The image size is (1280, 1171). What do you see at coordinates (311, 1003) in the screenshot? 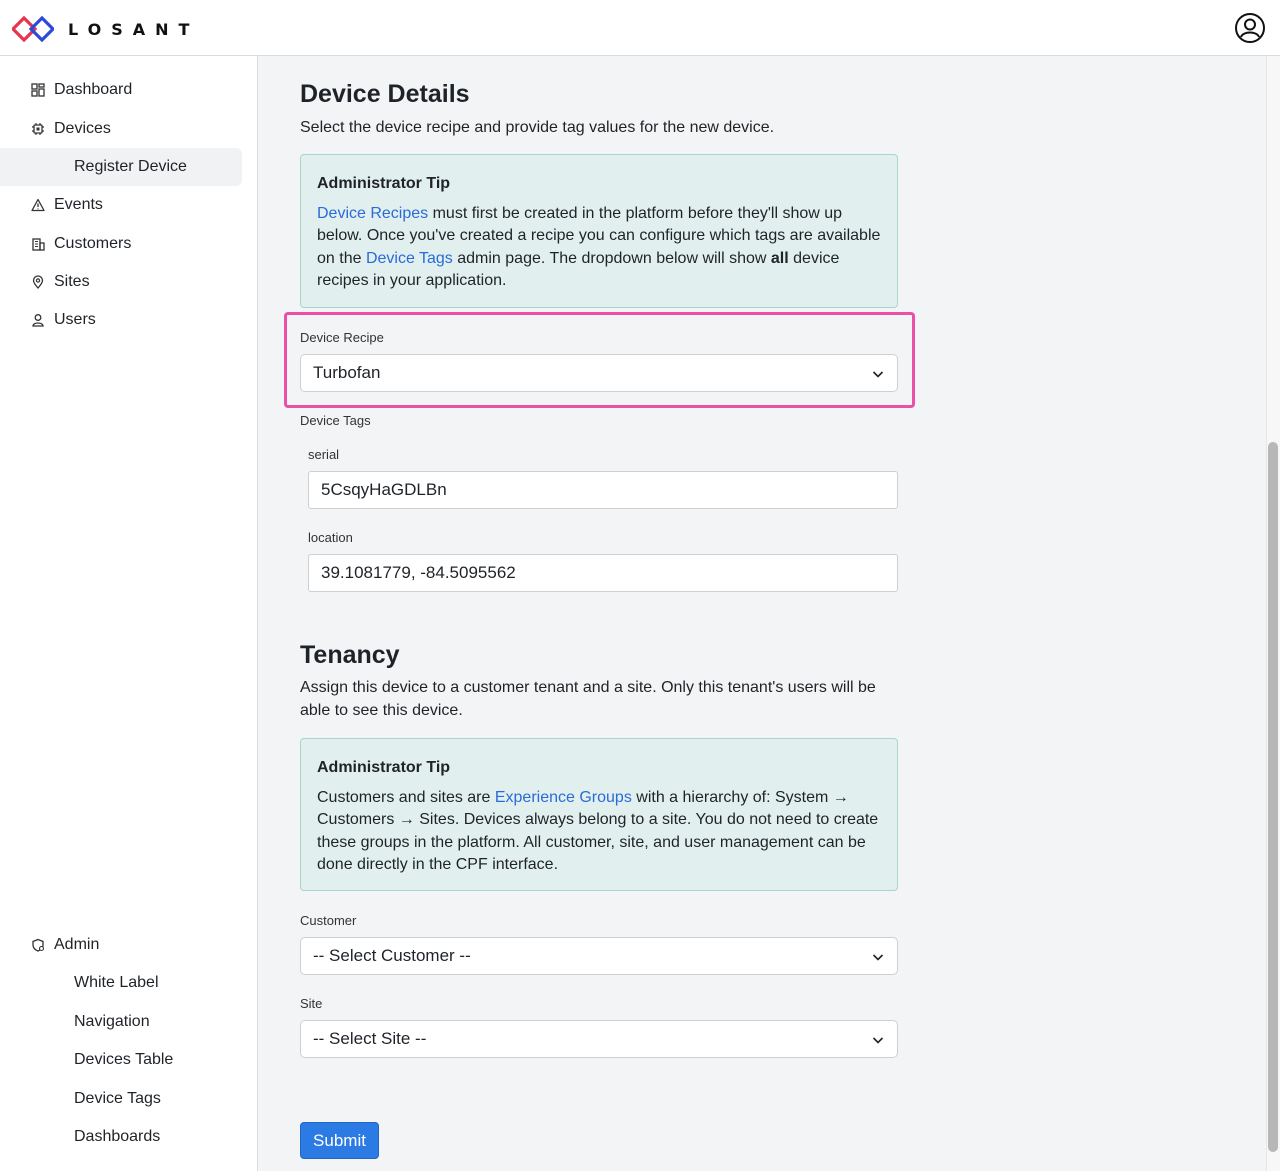
I see `site-label: Site` at bounding box center [311, 1003].